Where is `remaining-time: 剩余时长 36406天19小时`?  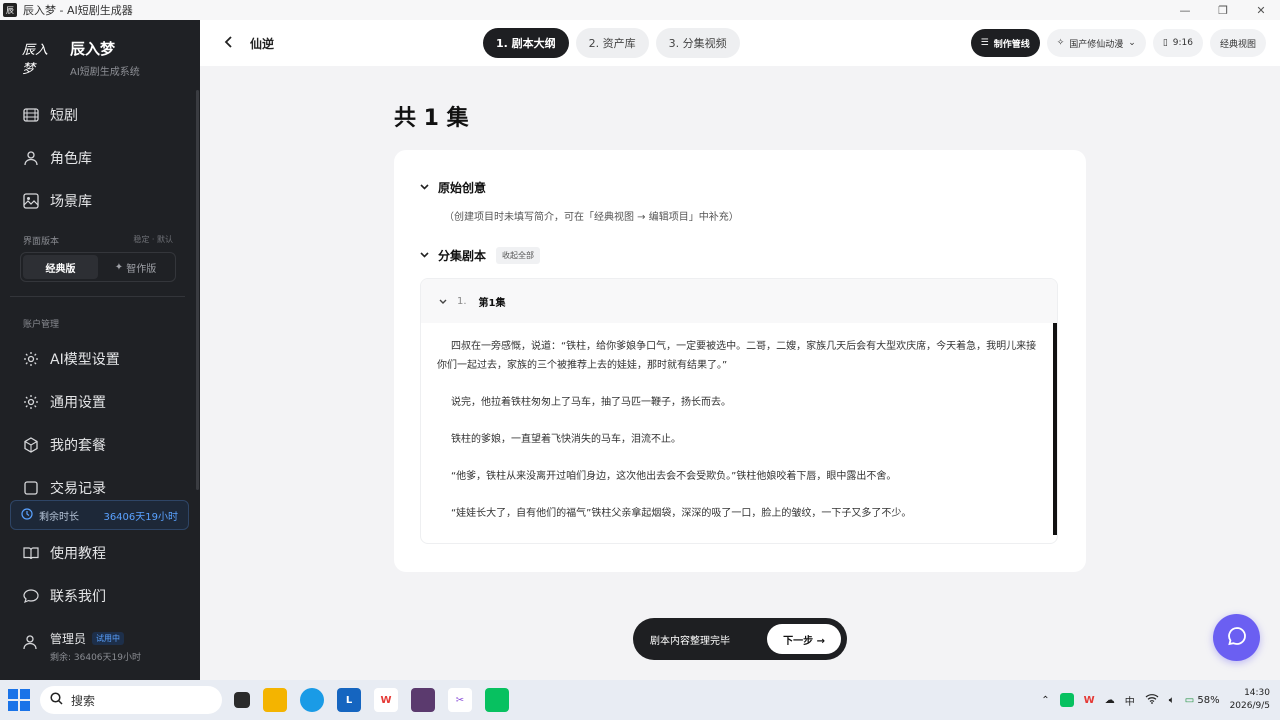
remaining-time: 剩余时长 36406天19小时 is located at coordinates (99, 515).